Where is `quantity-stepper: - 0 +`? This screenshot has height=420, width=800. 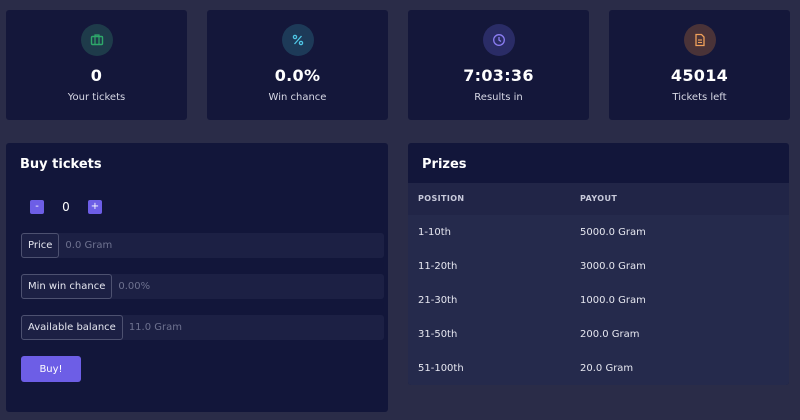 quantity-stepper: - 0 + is located at coordinates (66, 207).